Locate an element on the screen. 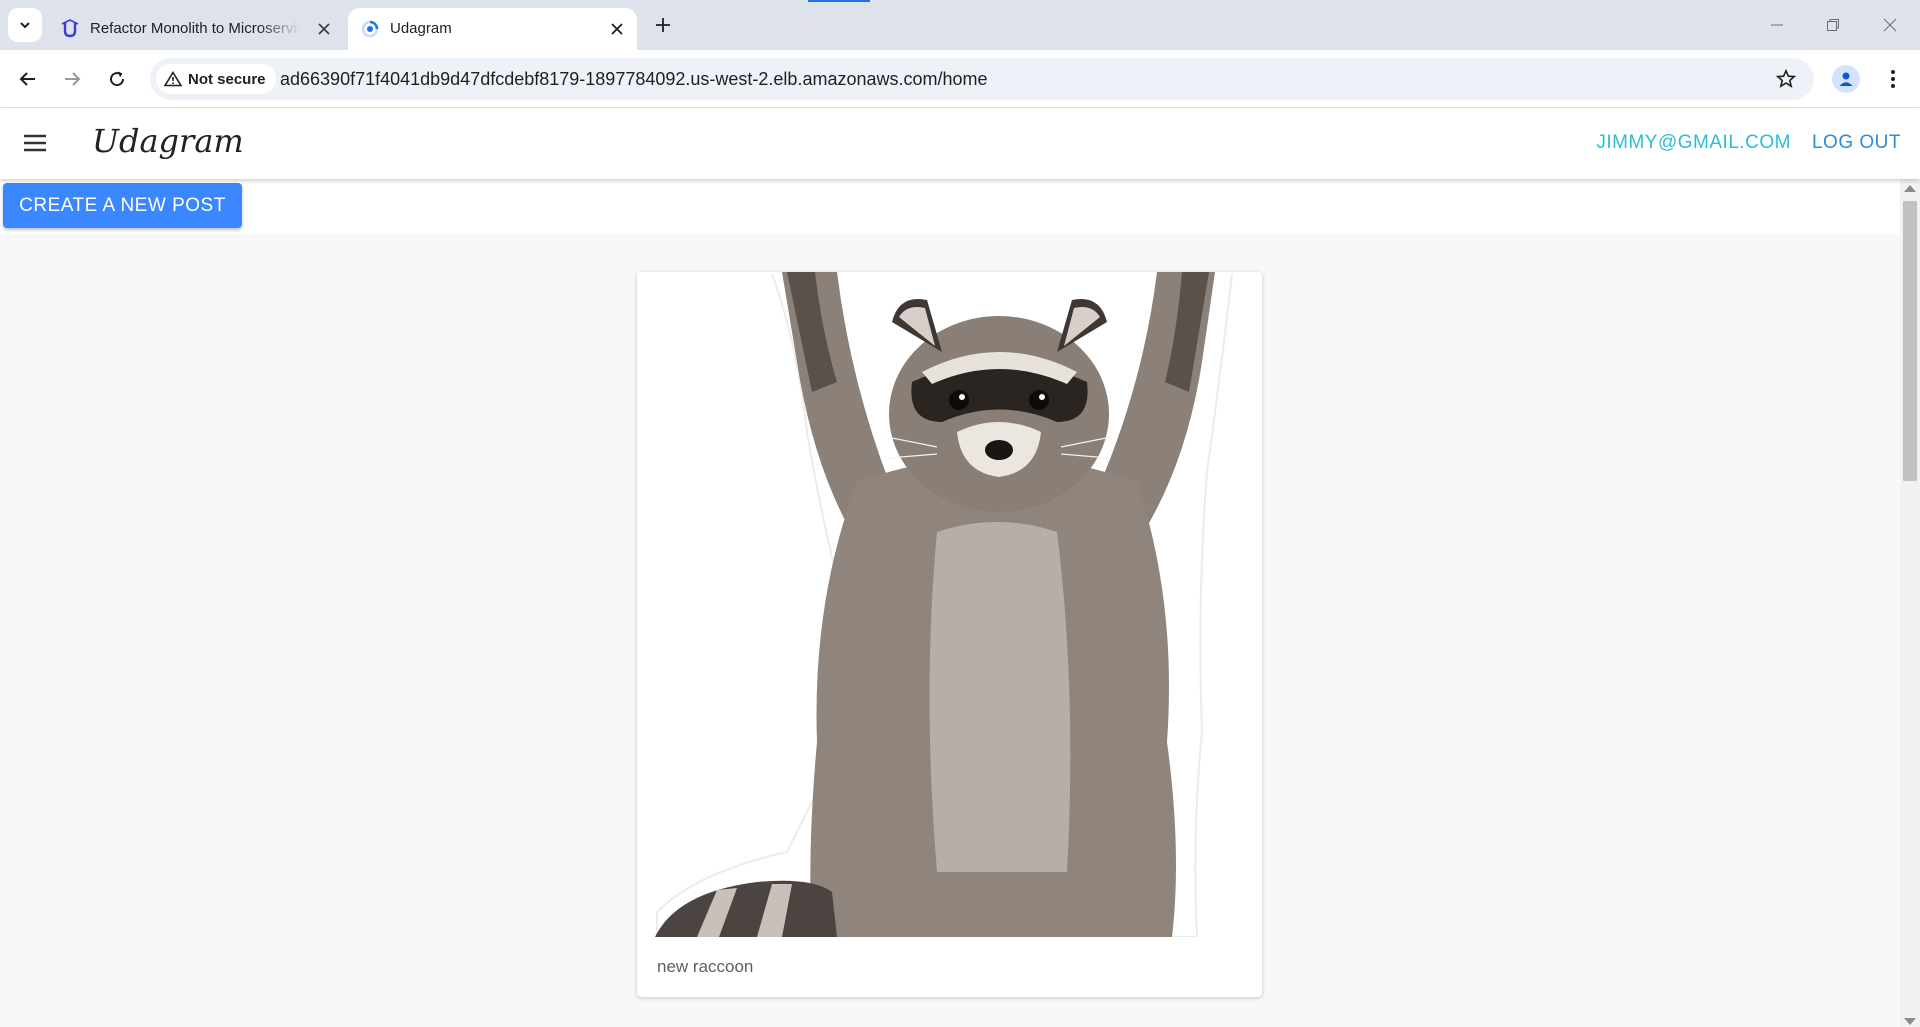 Image resolution: width=1920 pixels, height=1027 pixels. minimize-button is located at coordinates (1777, 25).